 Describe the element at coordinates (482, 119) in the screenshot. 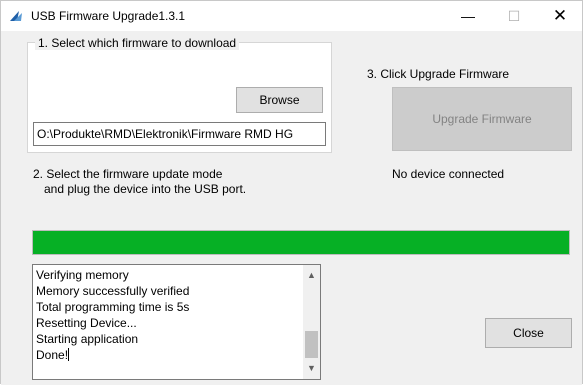

I see `upgrade-firmware-button: Upgrade Firmware` at that location.